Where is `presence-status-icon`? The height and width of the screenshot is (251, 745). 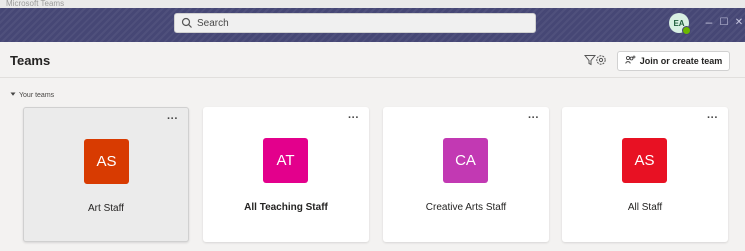 presence-status-icon is located at coordinates (686, 30).